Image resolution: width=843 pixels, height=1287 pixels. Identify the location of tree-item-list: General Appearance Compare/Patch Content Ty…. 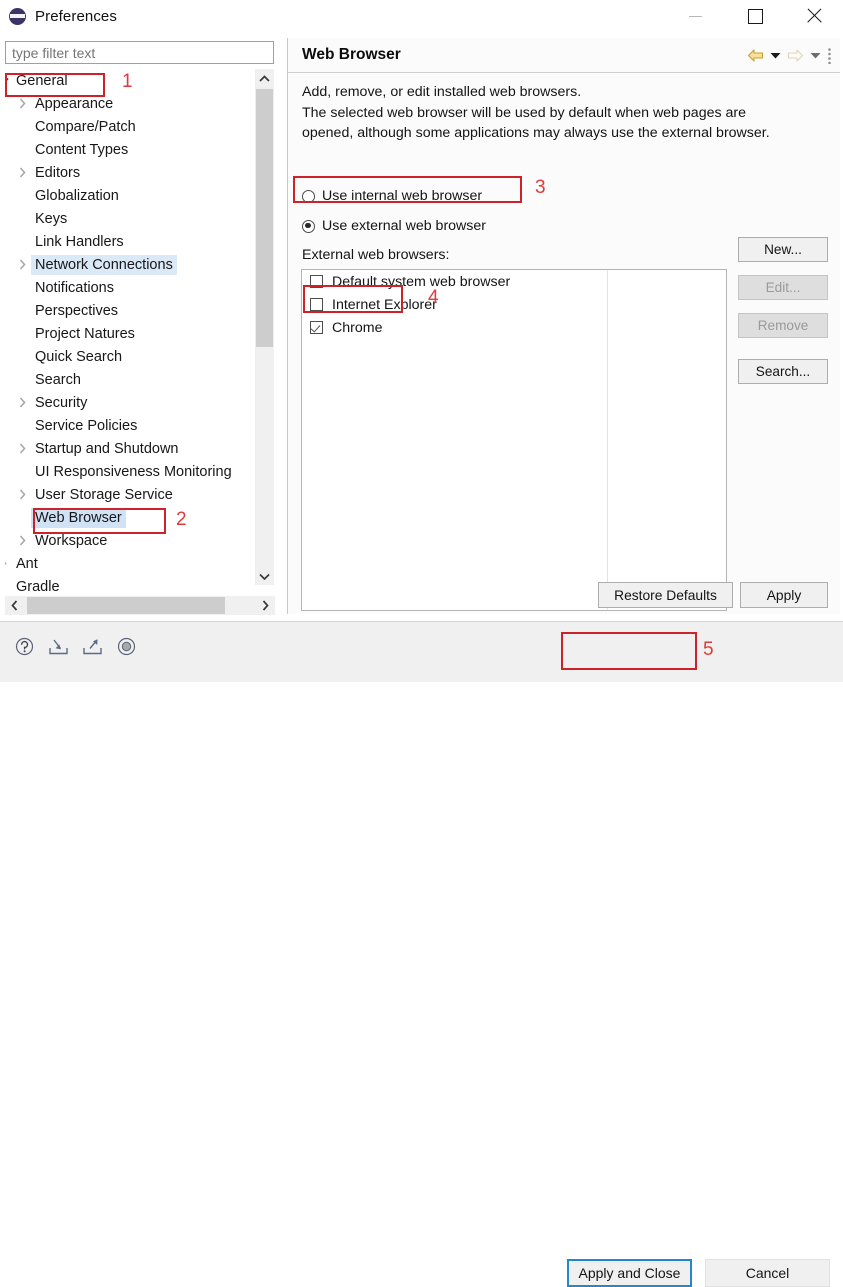
(131, 333).